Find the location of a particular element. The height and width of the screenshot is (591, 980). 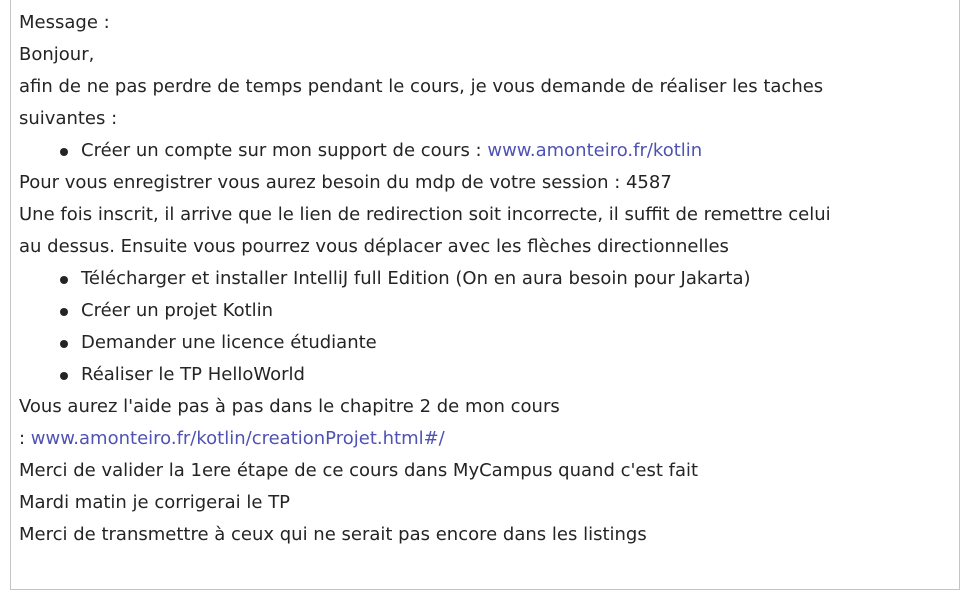

list-item-text: Réaliser le TP HelloWorld is located at coordinates (193, 374).